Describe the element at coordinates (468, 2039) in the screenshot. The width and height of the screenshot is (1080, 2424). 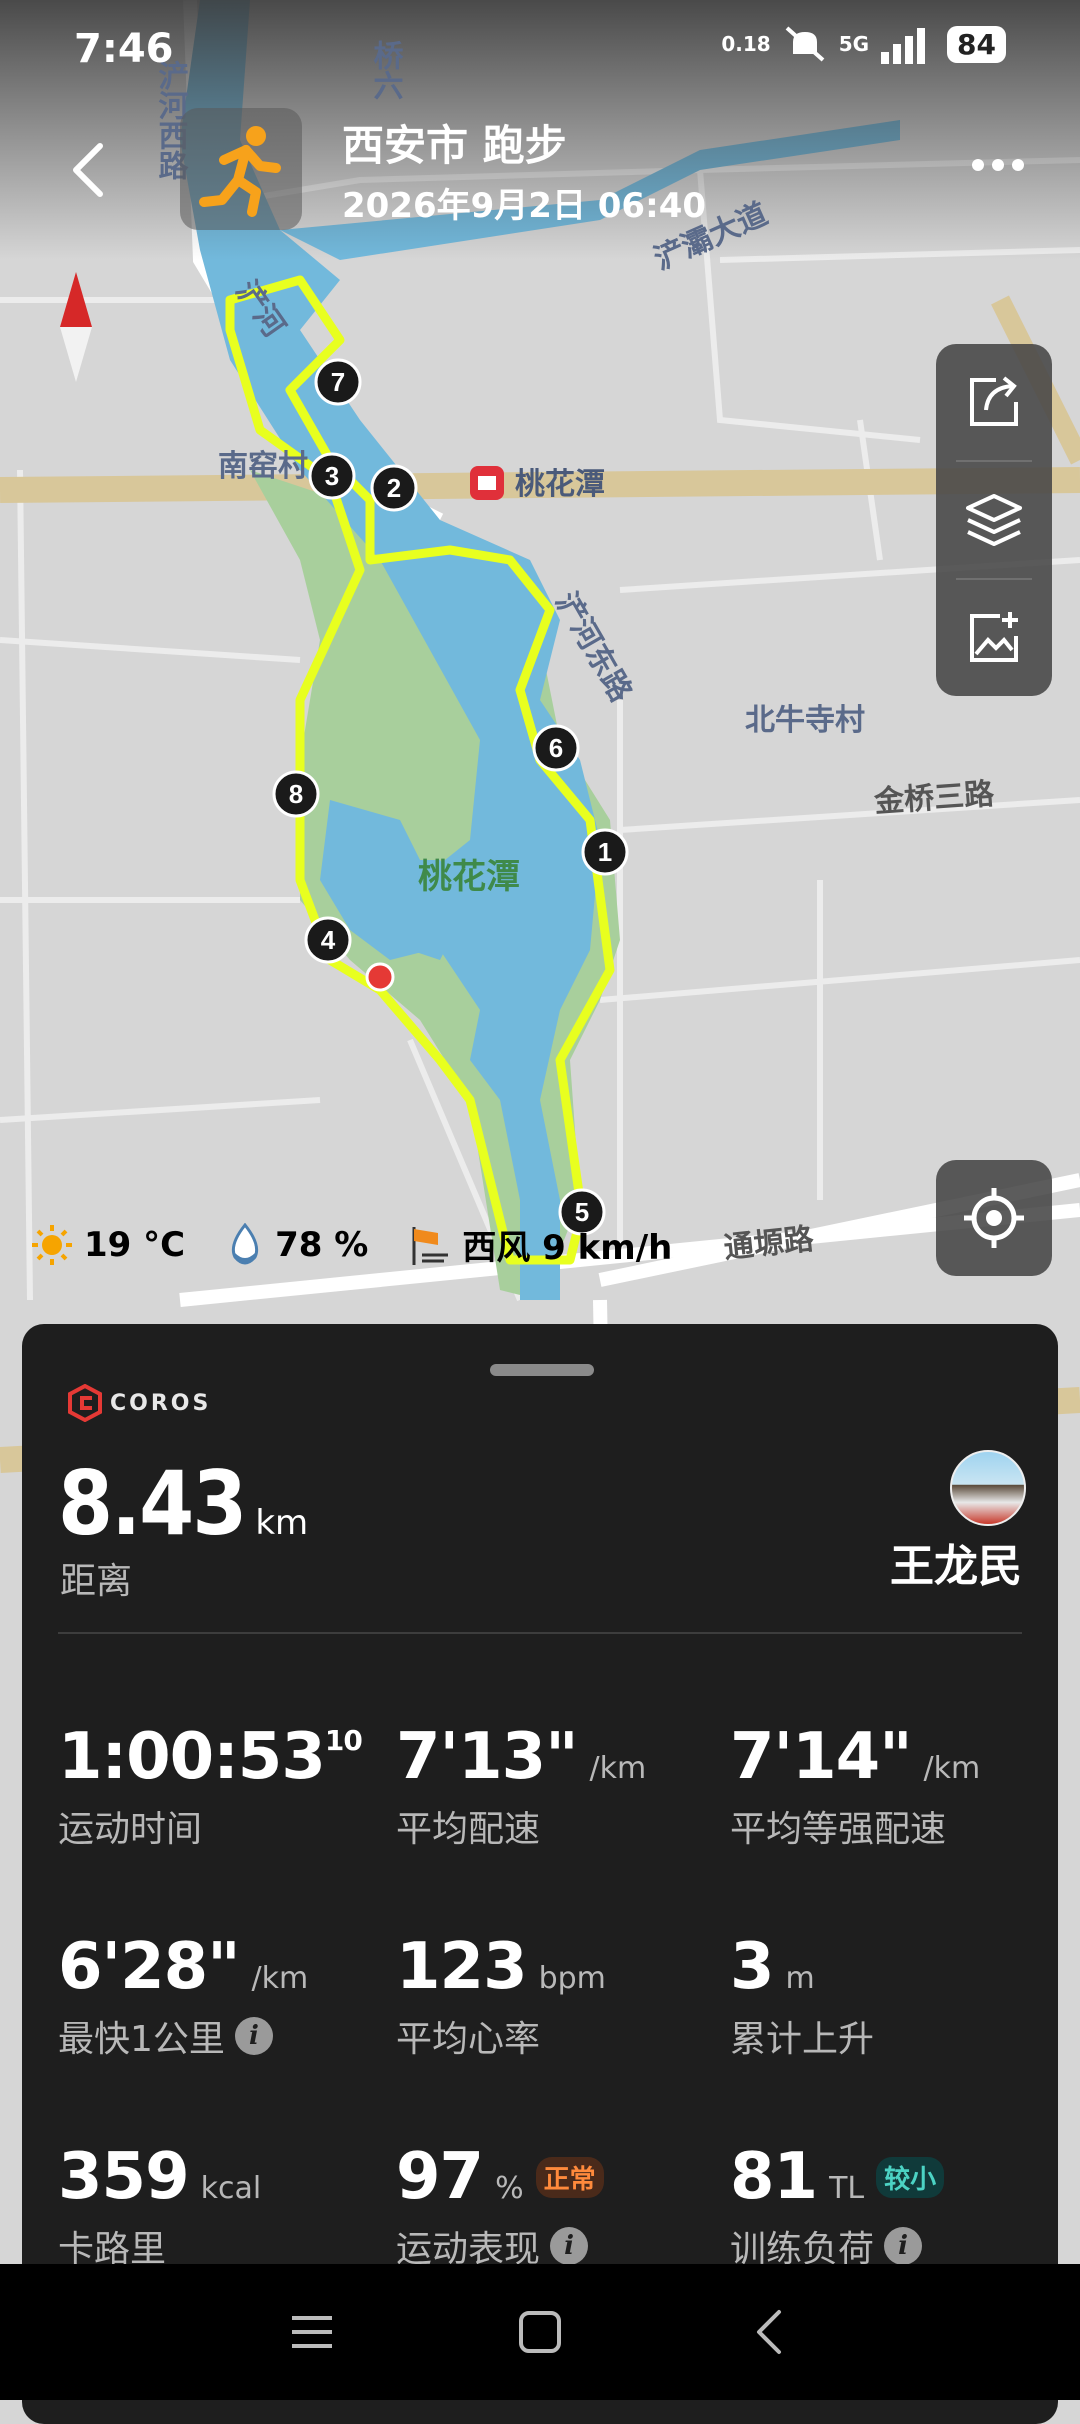
I see `metric-label: 平均心率` at that location.